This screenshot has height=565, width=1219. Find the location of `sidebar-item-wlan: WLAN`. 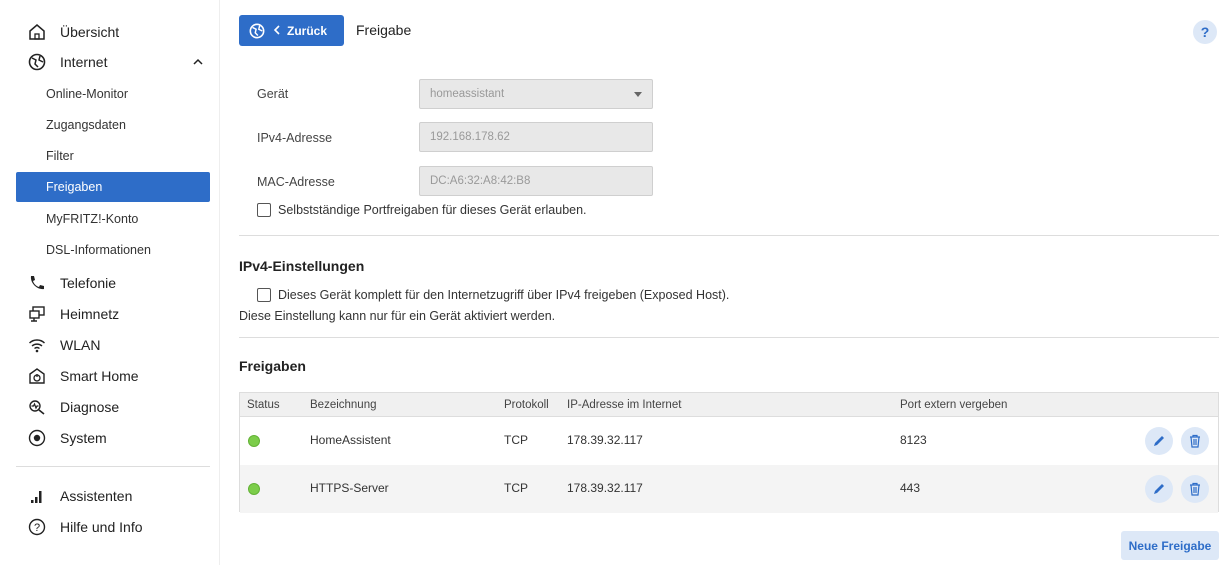

sidebar-item-wlan: WLAN is located at coordinates (113, 345).